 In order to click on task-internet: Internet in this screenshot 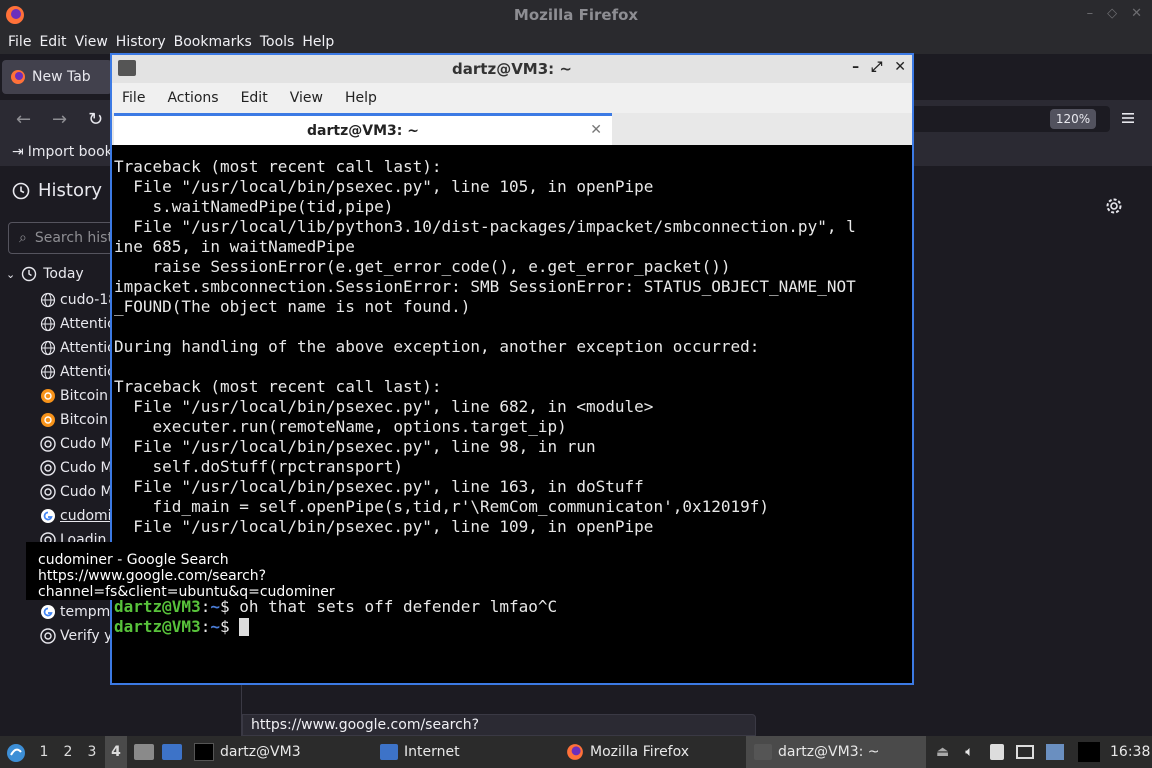, I will do `click(420, 752)`.